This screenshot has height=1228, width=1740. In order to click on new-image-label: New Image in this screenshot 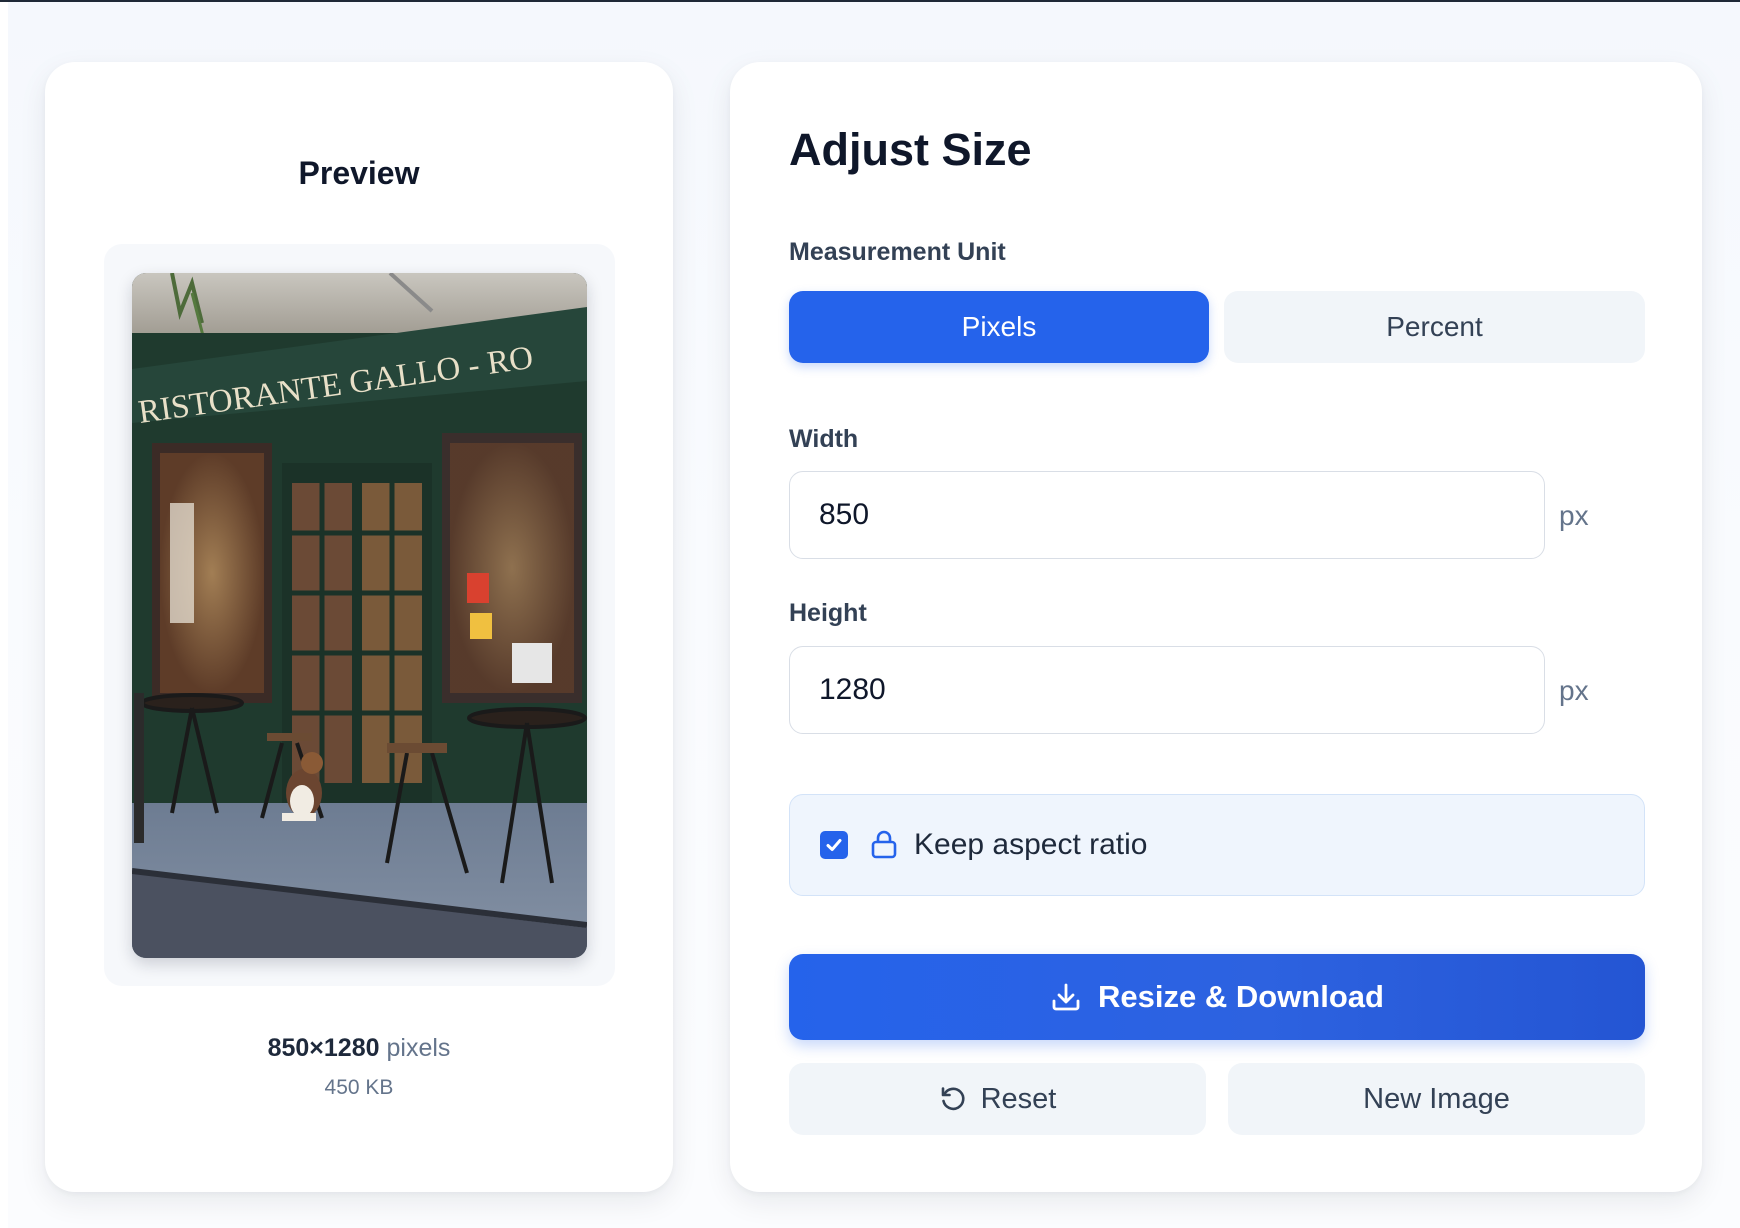, I will do `click(1436, 1098)`.